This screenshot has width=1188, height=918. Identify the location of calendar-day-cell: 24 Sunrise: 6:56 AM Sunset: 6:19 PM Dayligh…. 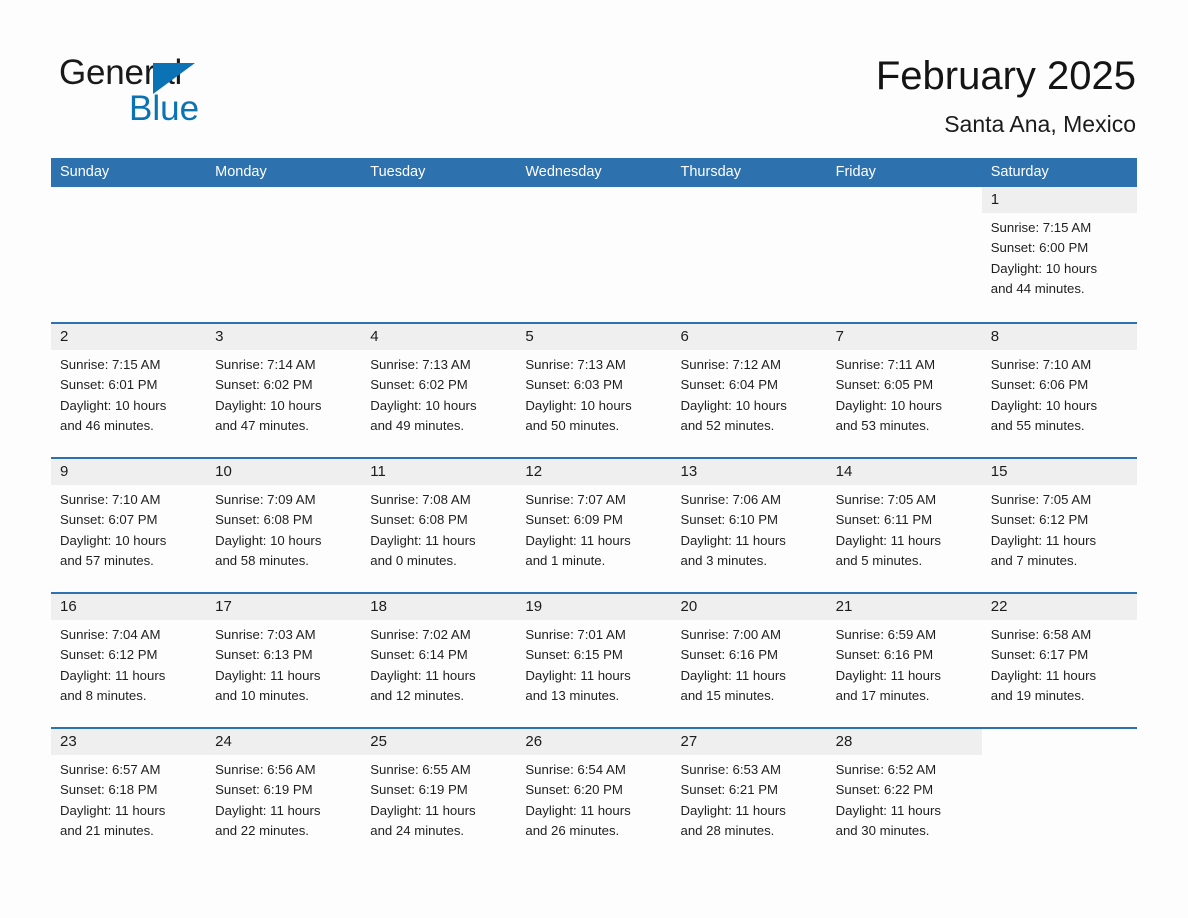
(284, 795).